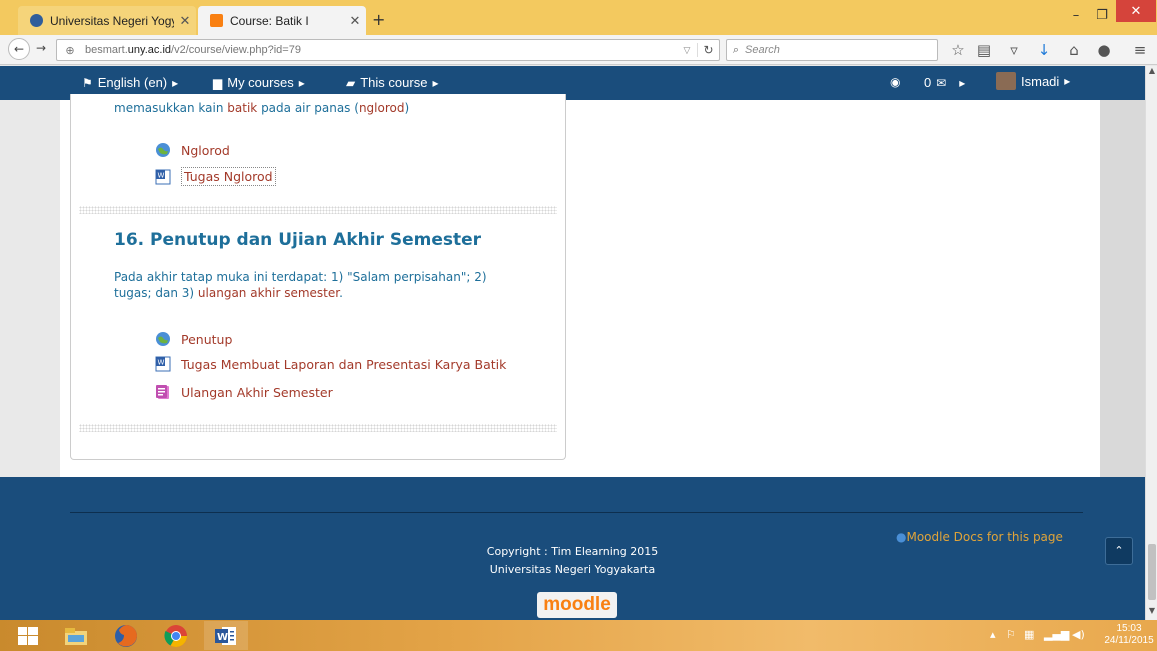 The image size is (1157, 651). I want to click on language-menu: ⚑ English (en) ▸, so click(130, 82).